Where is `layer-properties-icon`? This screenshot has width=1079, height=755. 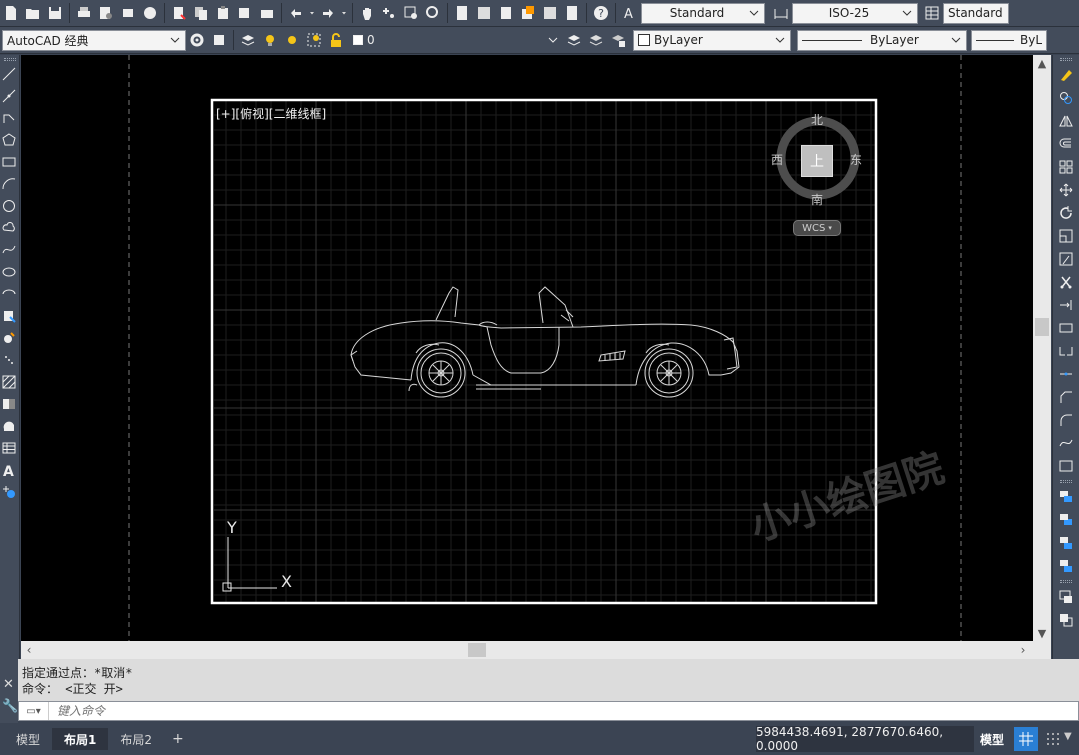 layer-properties-icon is located at coordinates (248, 40).